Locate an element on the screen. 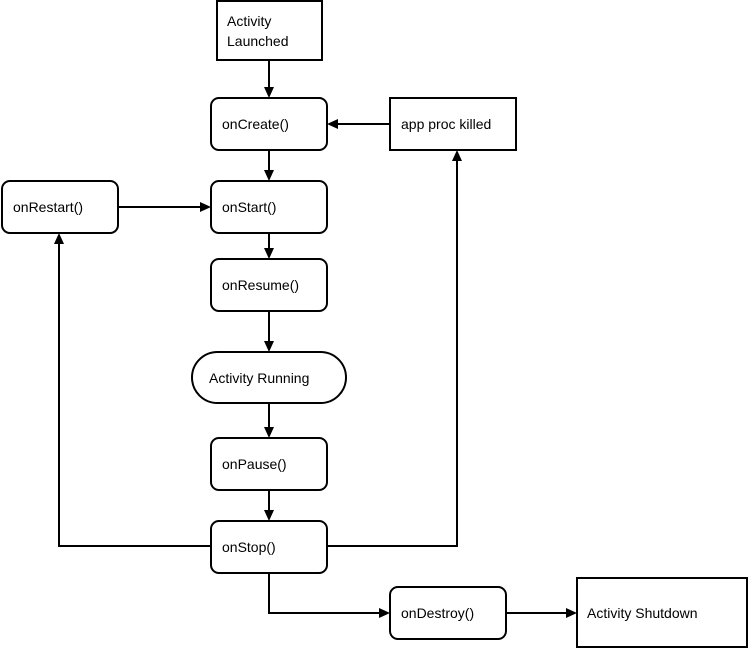  node-label: onPause() is located at coordinates (254, 464).